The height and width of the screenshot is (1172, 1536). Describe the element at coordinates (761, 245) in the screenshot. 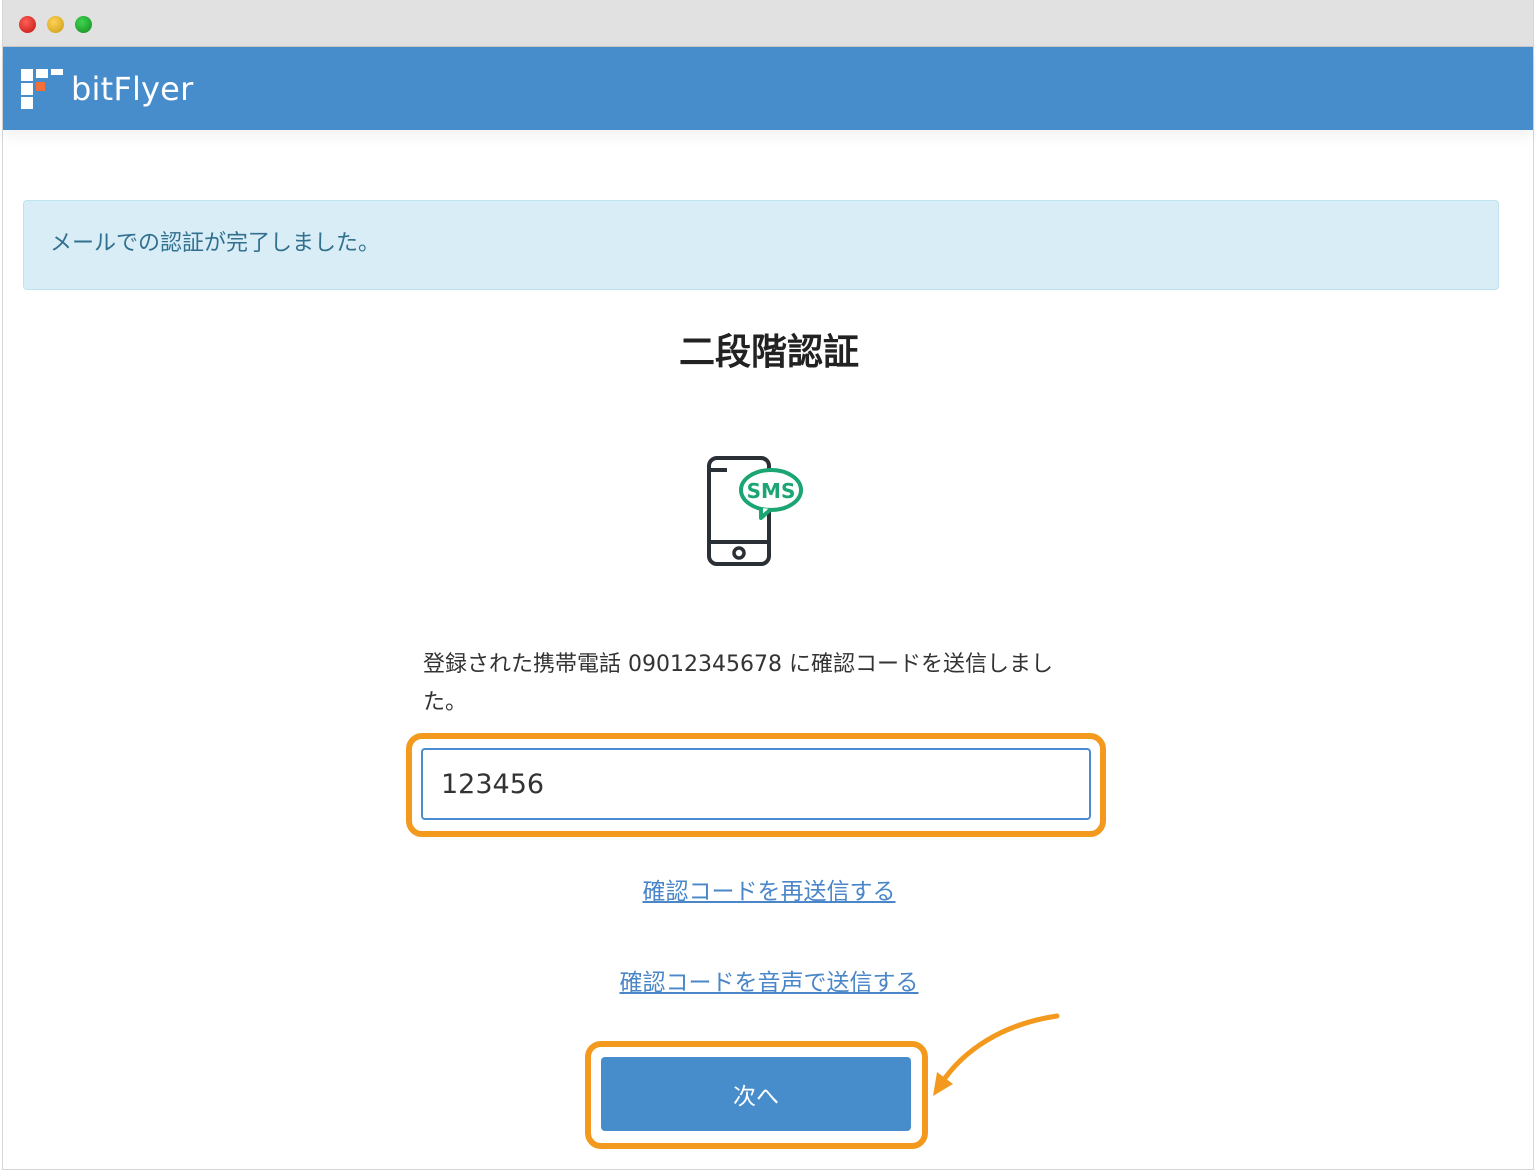

I see `email-verified-alert: メールでの認証が完了しました。` at that location.